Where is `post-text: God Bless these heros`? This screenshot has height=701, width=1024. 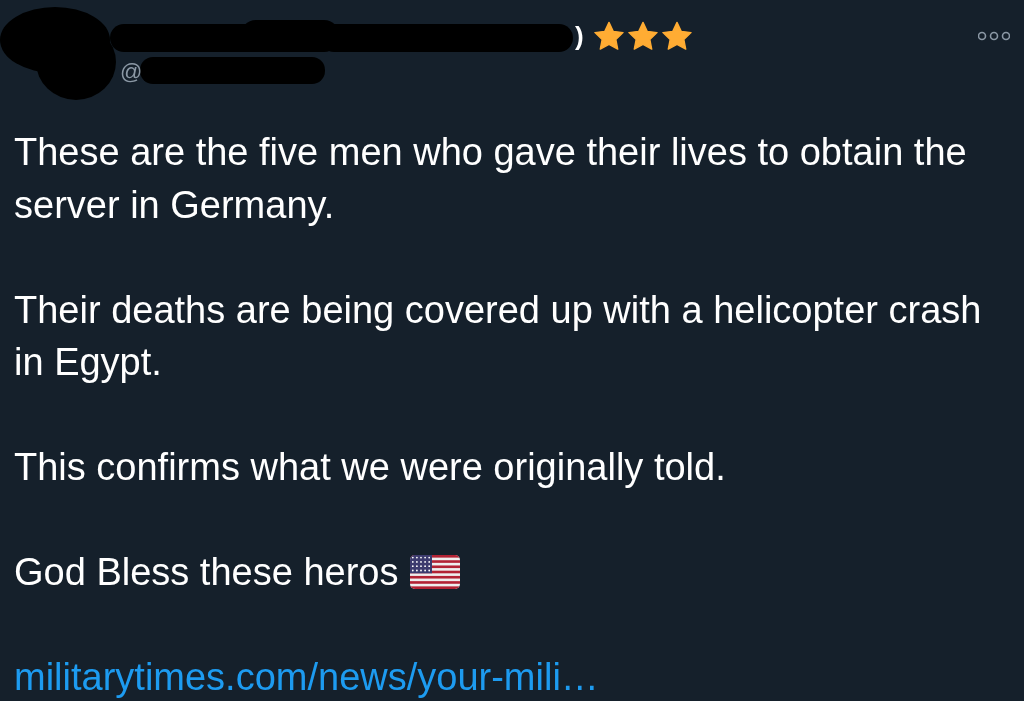
post-text: God Bless these heros is located at coordinates (206, 572).